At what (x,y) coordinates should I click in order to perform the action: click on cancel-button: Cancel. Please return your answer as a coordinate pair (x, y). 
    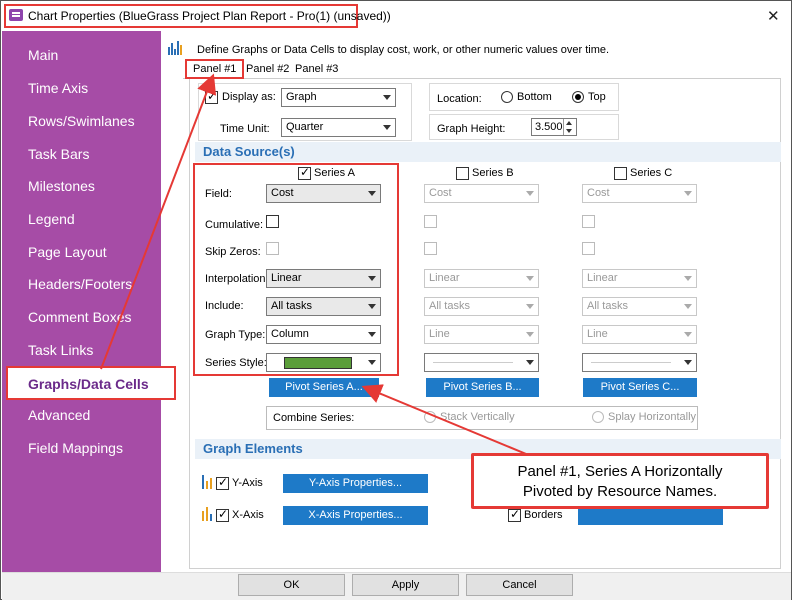
    Looking at the image, I should click on (519, 585).